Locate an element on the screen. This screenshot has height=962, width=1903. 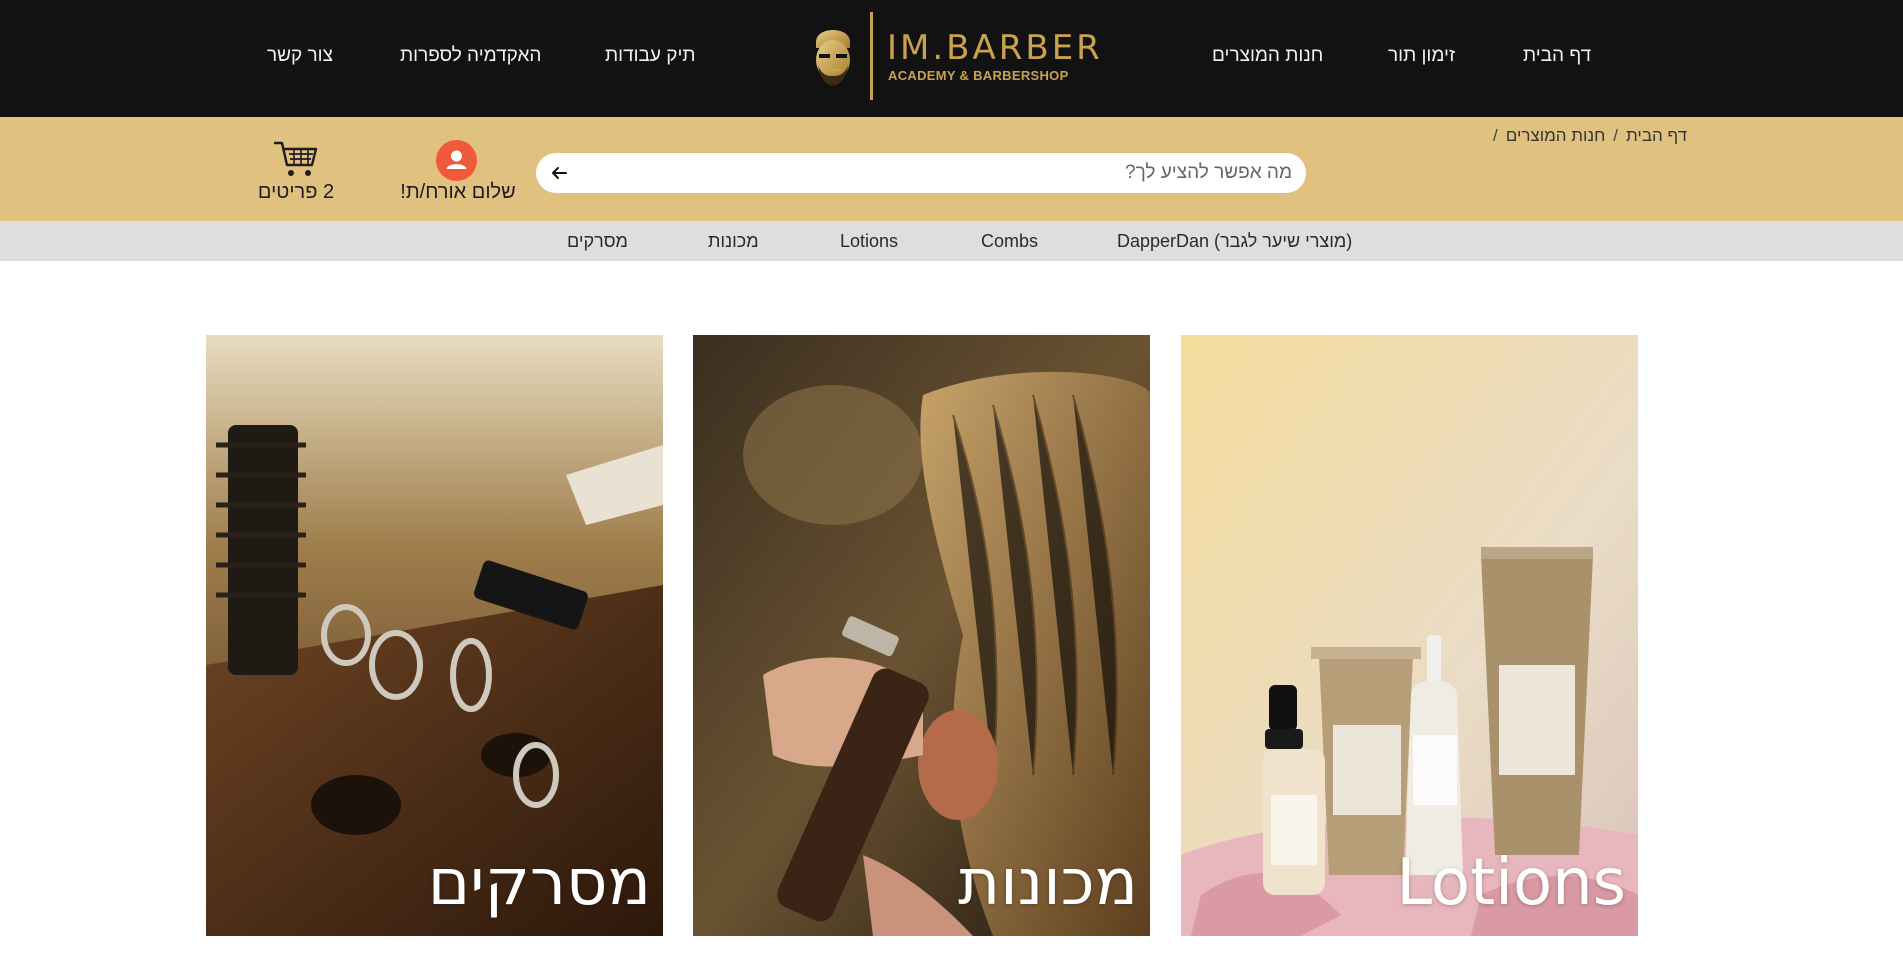
breadcrumb-current: חנות המוצרים is located at coordinates (1556, 135).